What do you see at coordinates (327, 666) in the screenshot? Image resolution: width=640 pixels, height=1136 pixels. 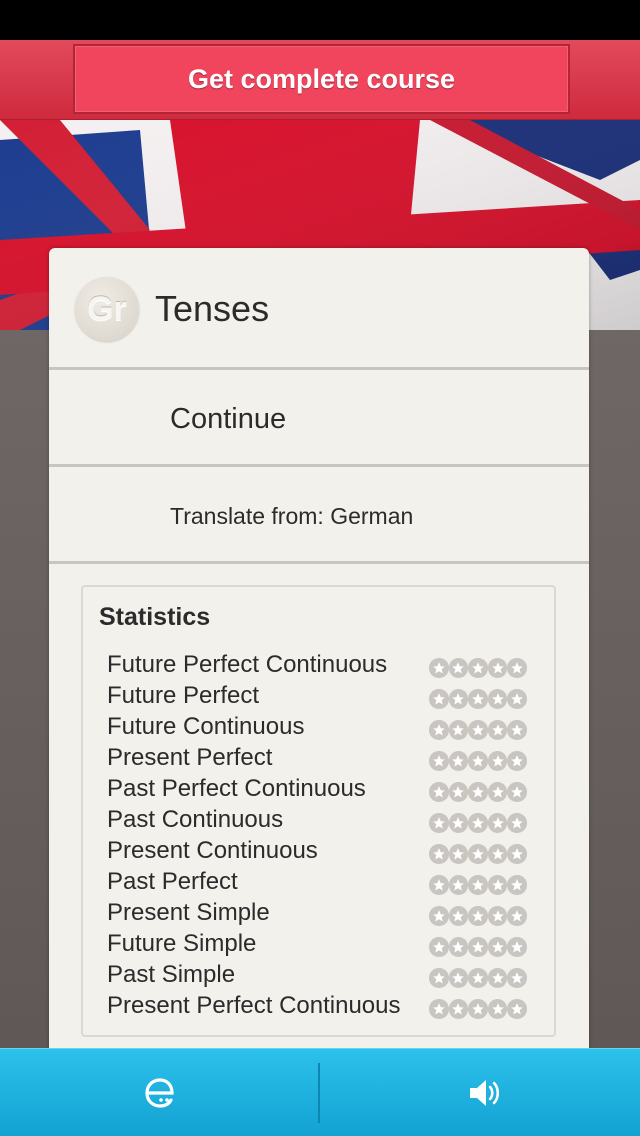 I see `statistics-row: Future Perfect Continuous` at bounding box center [327, 666].